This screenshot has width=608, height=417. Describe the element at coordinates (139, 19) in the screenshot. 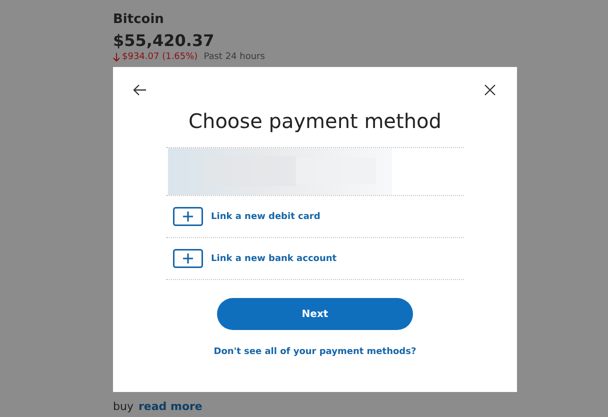

I see `asset-name: Bitcoin` at that location.